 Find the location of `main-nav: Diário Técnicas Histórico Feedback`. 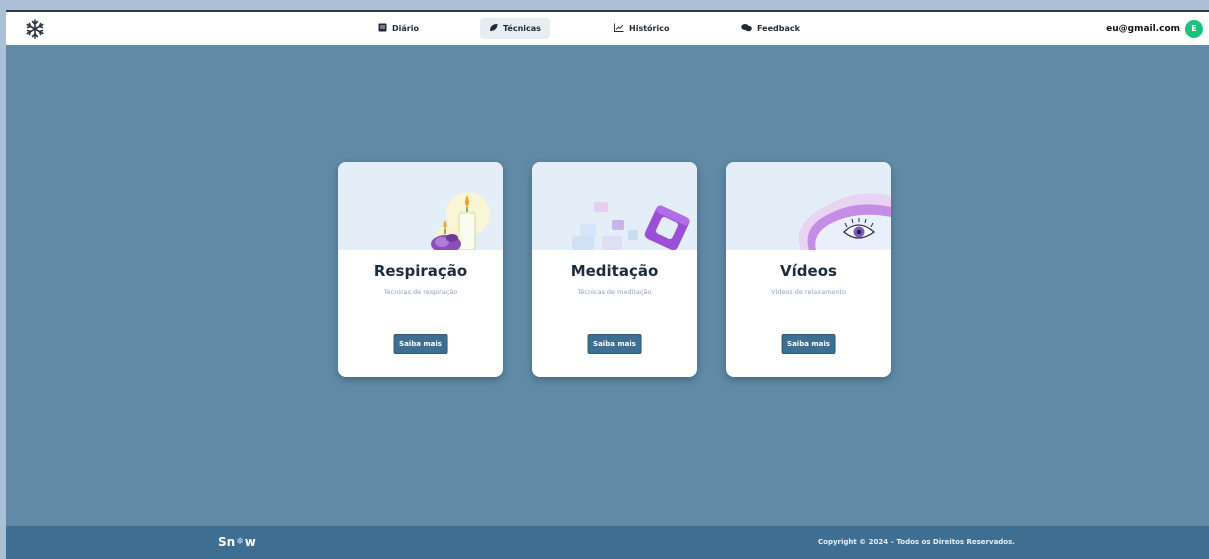

main-nav: Diário Técnicas Histórico Feedback is located at coordinates (607, 28).